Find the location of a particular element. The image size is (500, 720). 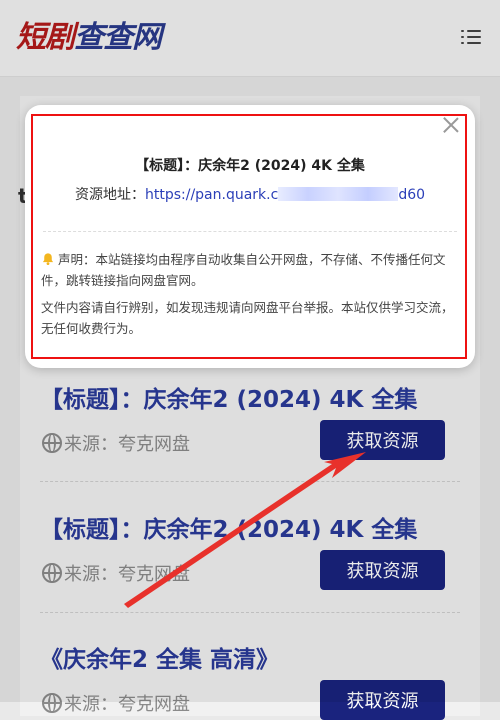

redacted-blur is located at coordinates (338, 194).